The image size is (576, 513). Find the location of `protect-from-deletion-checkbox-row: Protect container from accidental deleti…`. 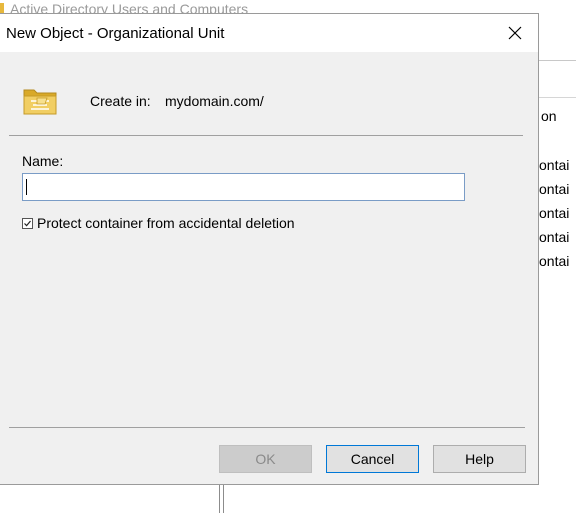

protect-from-deletion-checkbox-row: Protect container from accidental deleti… is located at coordinates (158, 223).